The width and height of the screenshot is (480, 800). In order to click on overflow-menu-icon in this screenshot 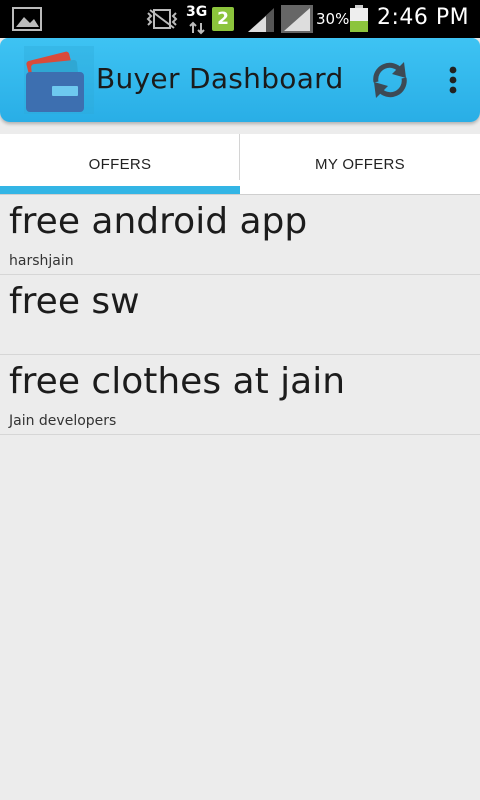, I will do `click(453, 82)`.